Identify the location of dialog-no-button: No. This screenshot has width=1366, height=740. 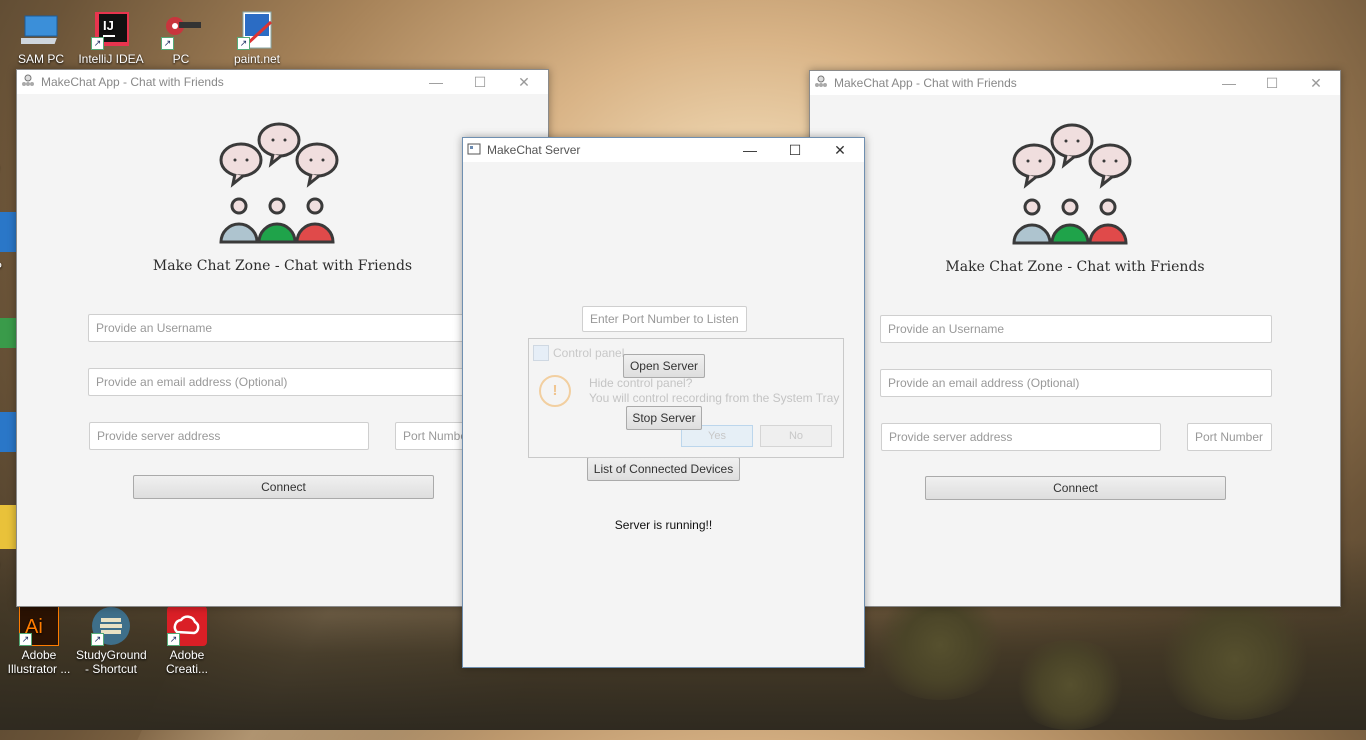
(796, 436).